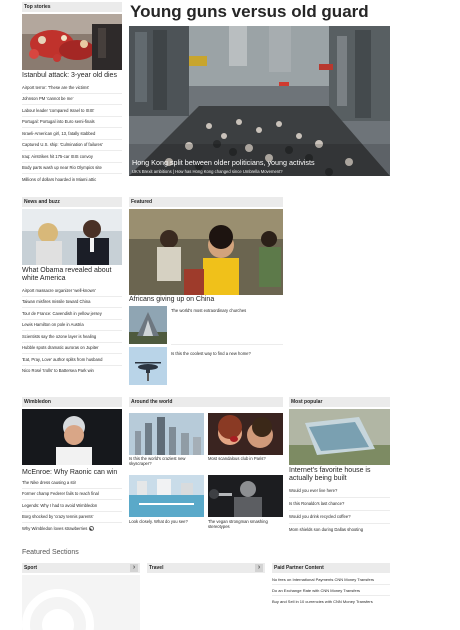 The width and height of the screenshot is (460, 630). Describe the element at coordinates (331, 568) in the screenshot. I see `partner-header: Paid Partner Content` at that location.